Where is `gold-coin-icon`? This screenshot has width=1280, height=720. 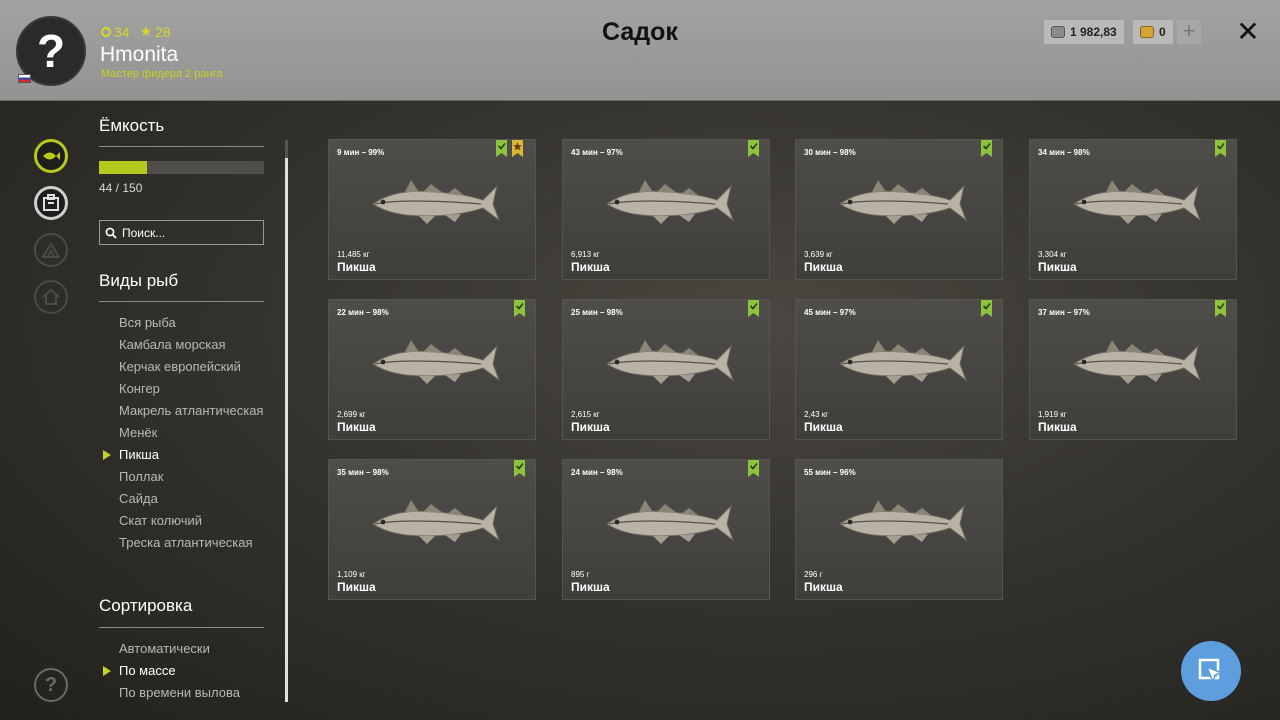 gold-coin-icon is located at coordinates (1147, 32).